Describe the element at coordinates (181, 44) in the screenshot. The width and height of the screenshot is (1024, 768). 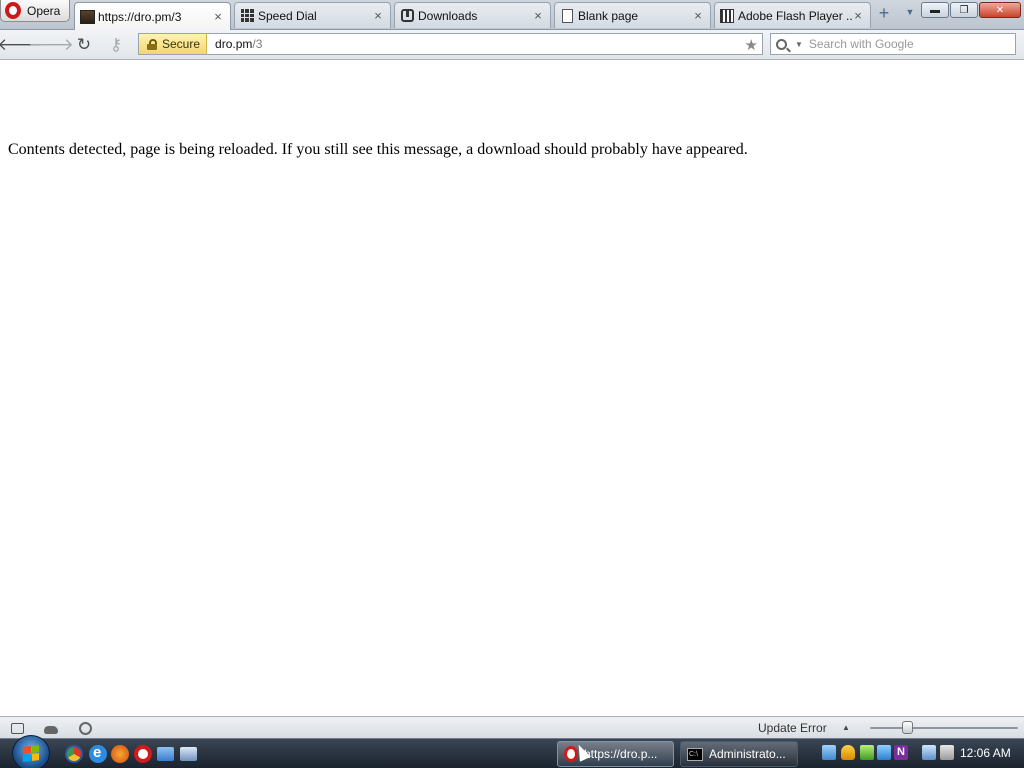
I see `security-label: Secure` at that location.